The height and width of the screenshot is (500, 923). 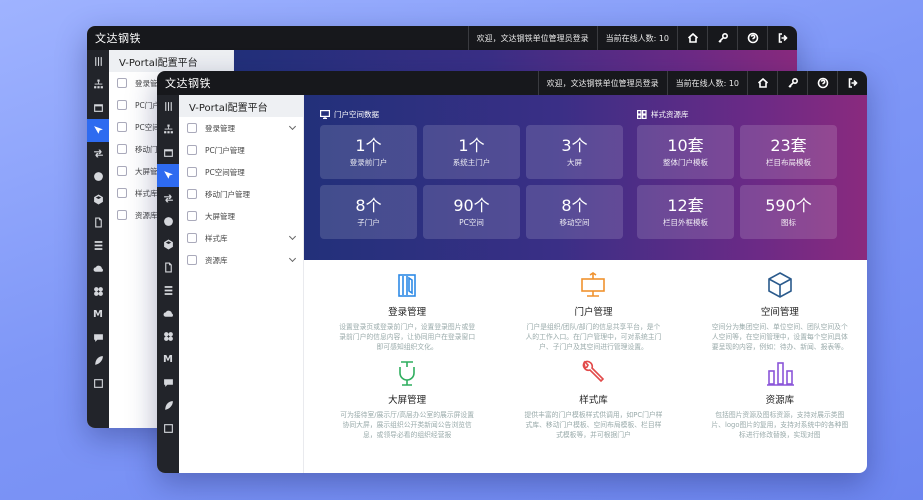 What do you see at coordinates (241, 194) in the screenshot?
I see `sidebar-item-mobile-portal: 移动门户管理` at bounding box center [241, 194].